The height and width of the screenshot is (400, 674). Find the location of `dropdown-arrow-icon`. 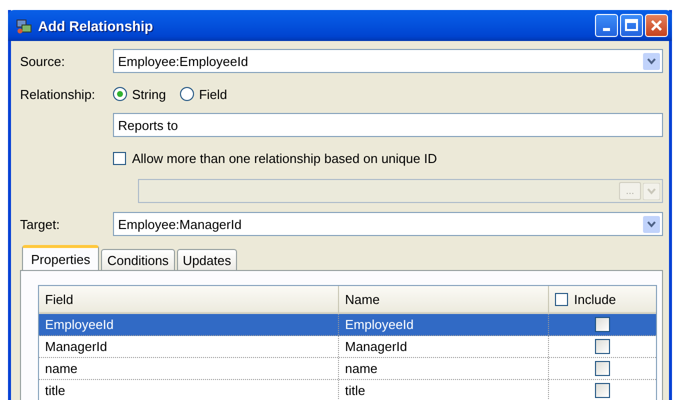

dropdown-arrow-icon is located at coordinates (651, 191).